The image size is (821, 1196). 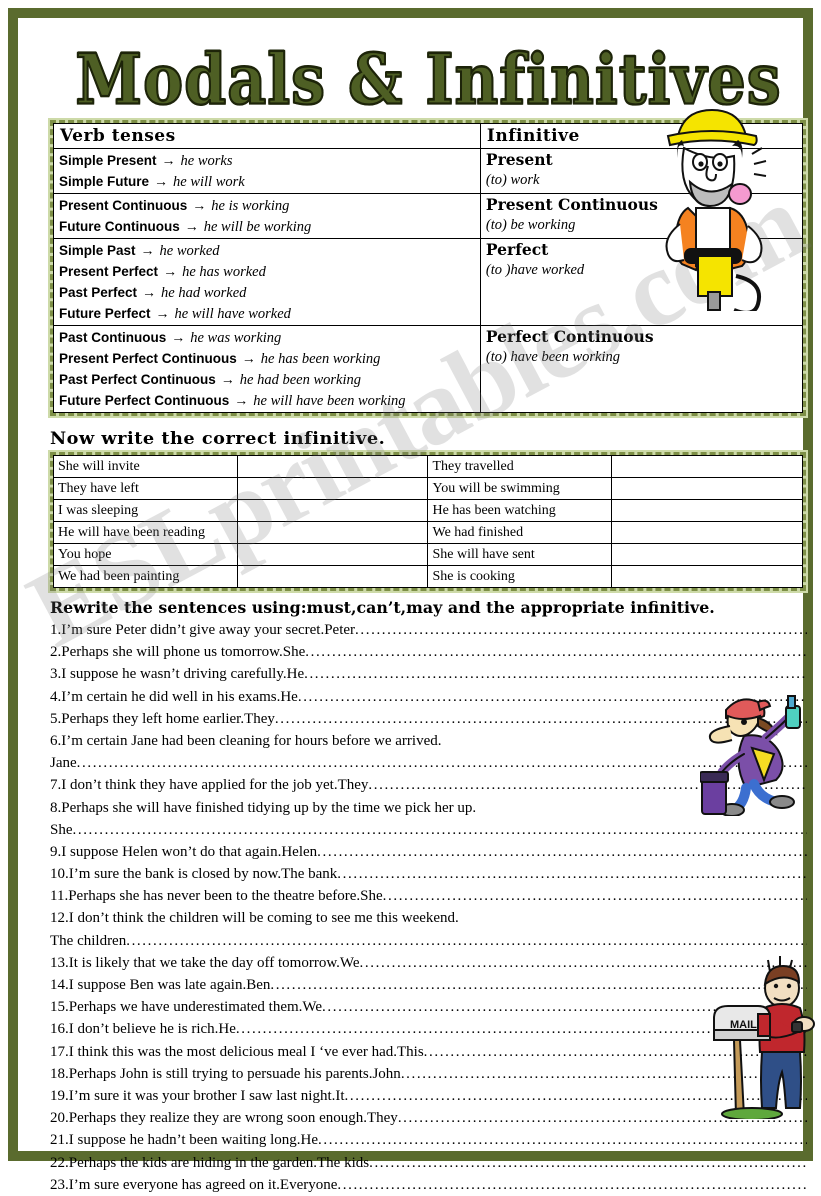 I want to click on infinitive-value: (to) have been working, so click(x=553, y=357).